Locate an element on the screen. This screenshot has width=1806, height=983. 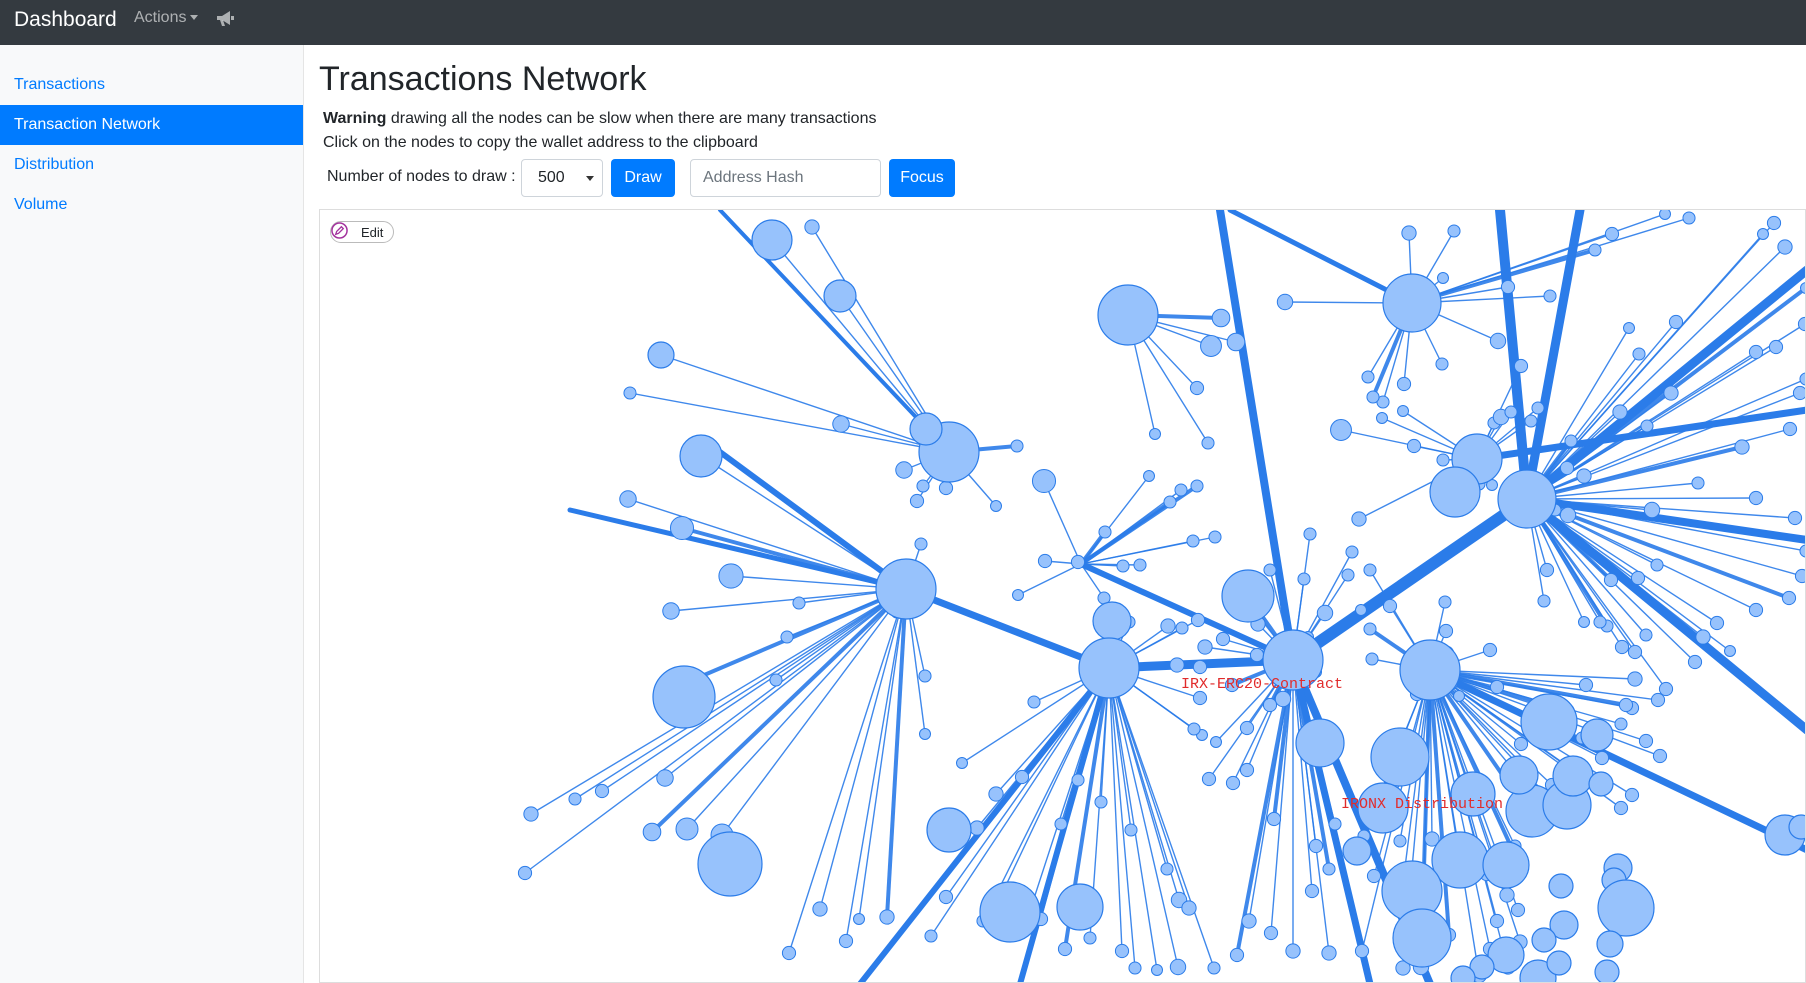
brand-link: Dashboard is located at coordinates (65, 20).